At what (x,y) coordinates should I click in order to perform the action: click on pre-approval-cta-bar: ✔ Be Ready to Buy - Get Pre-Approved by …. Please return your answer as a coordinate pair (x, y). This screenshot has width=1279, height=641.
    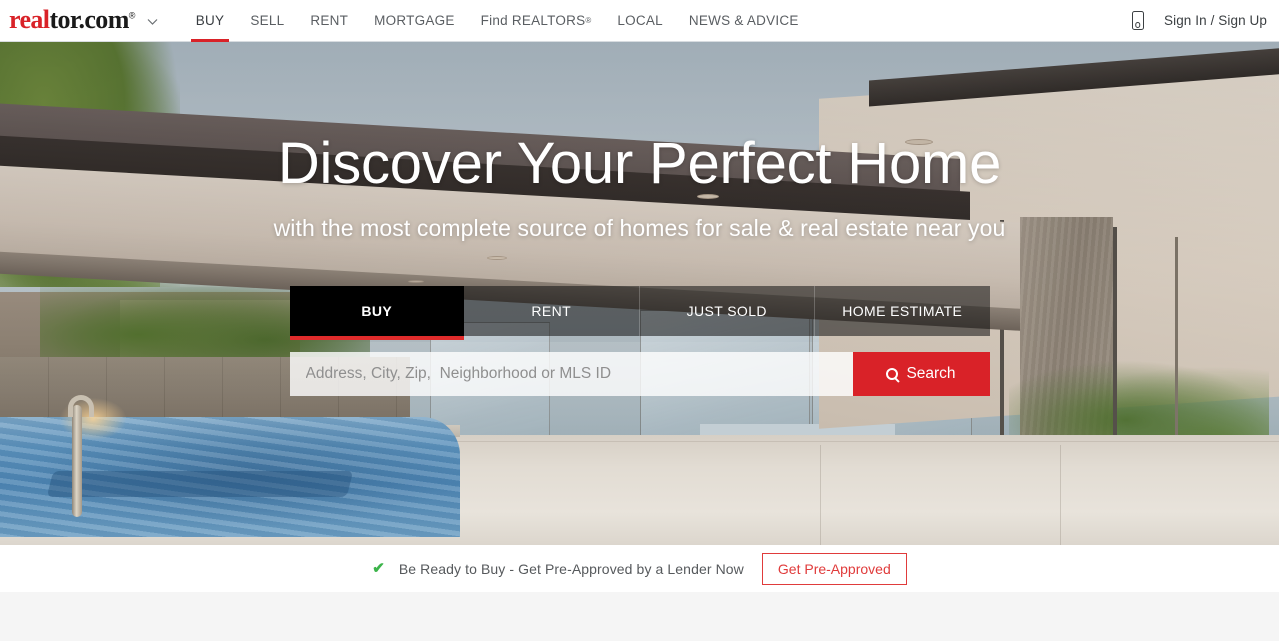
    Looking at the image, I should click on (639, 568).